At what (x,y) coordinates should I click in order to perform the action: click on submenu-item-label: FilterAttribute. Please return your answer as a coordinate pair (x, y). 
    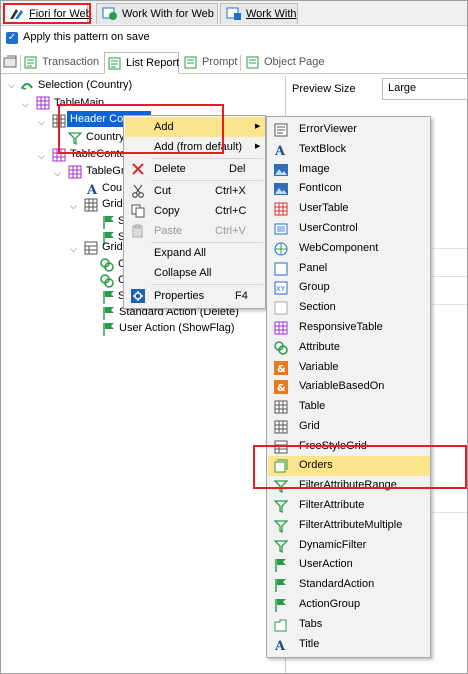
    Looking at the image, I should click on (332, 505).